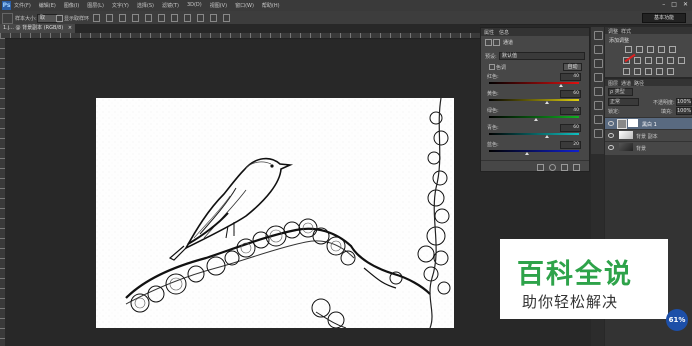 This screenshot has width=692, height=346. What do you see at coordinates (226, 18) in the screenshot?
I see `distribute-middle-icon` at bounding box center [226, 18].